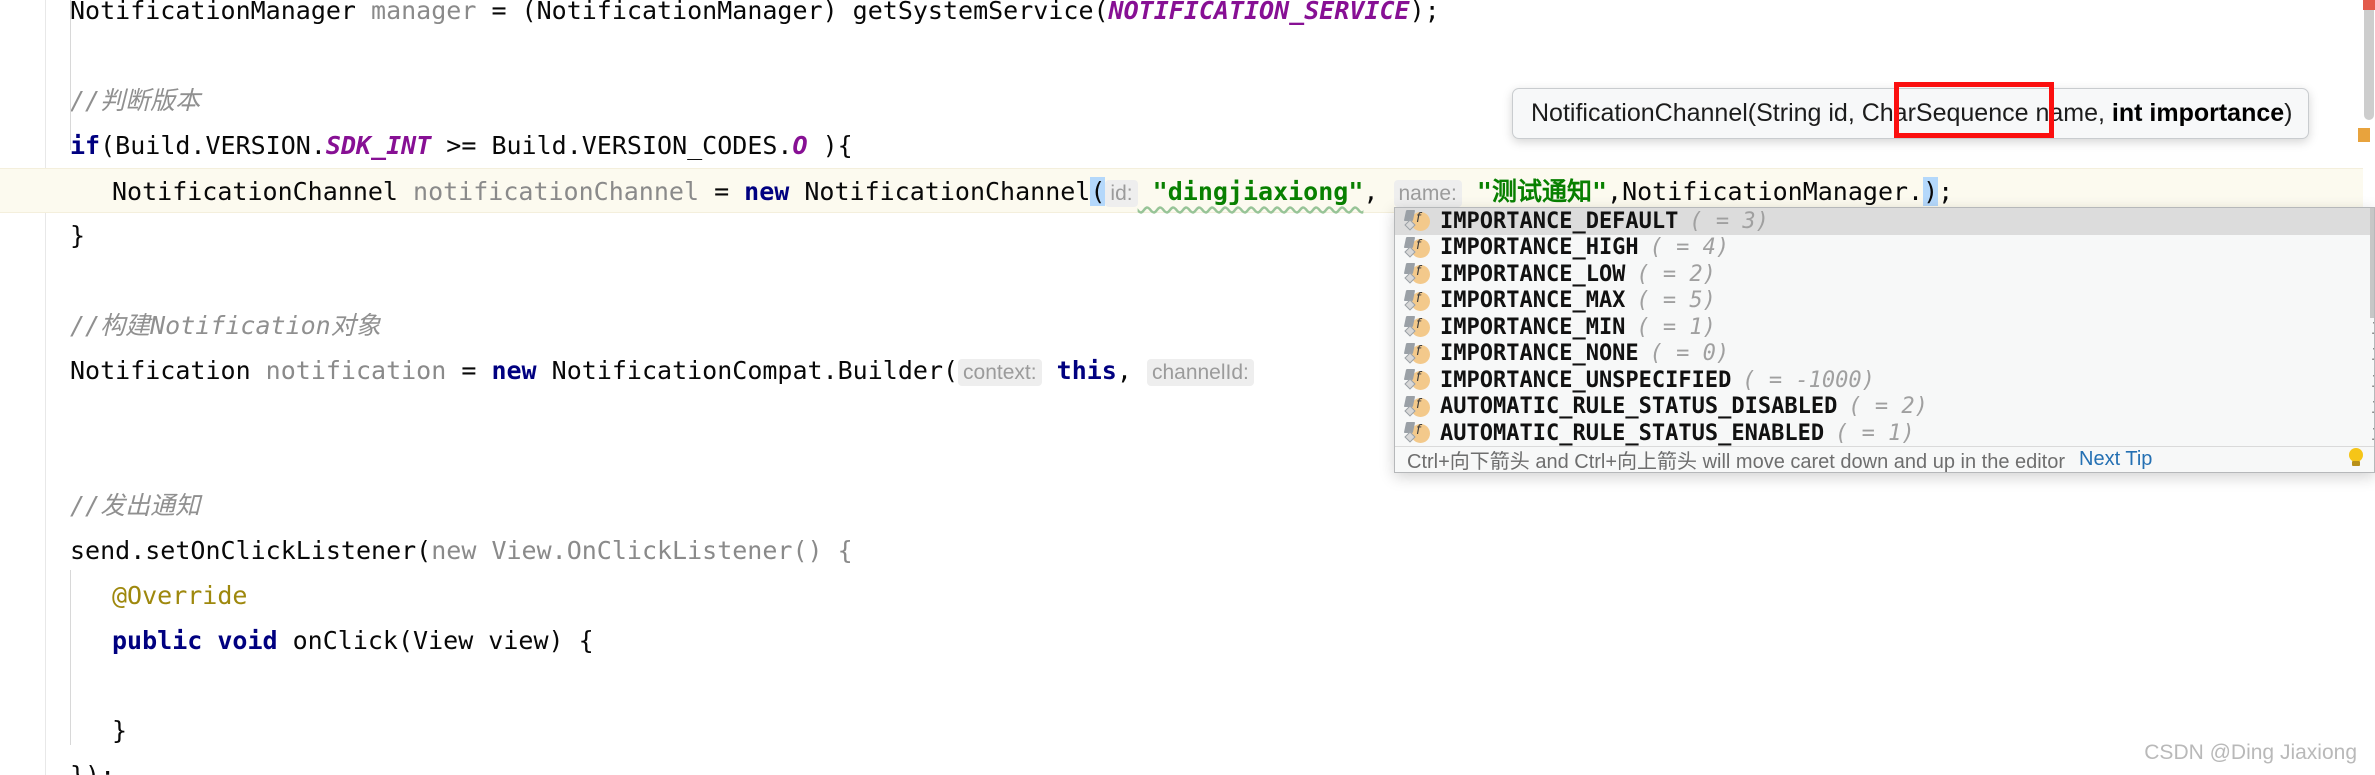 This screenshot has width=2375, height=775. What do you see at coordinates (2198, 113) in the screenshot?
I see `parameter-tooltip-current-param: int importance` at bounding box center [2198, 113].